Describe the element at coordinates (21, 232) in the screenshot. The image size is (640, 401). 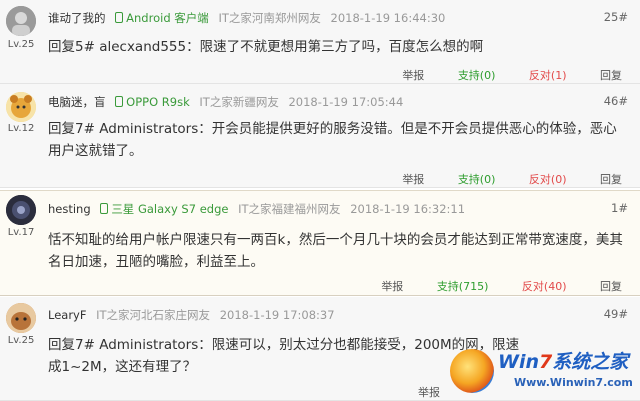
I see `user-level: Lv.17` at that location.